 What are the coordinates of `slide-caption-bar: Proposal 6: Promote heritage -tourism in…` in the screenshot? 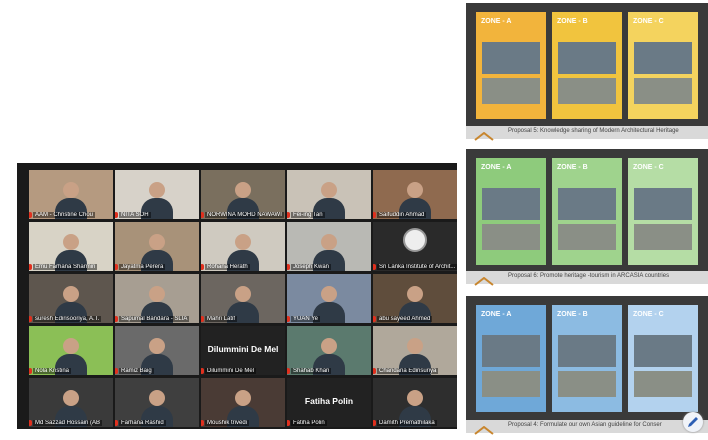 It's located at (587, 278).